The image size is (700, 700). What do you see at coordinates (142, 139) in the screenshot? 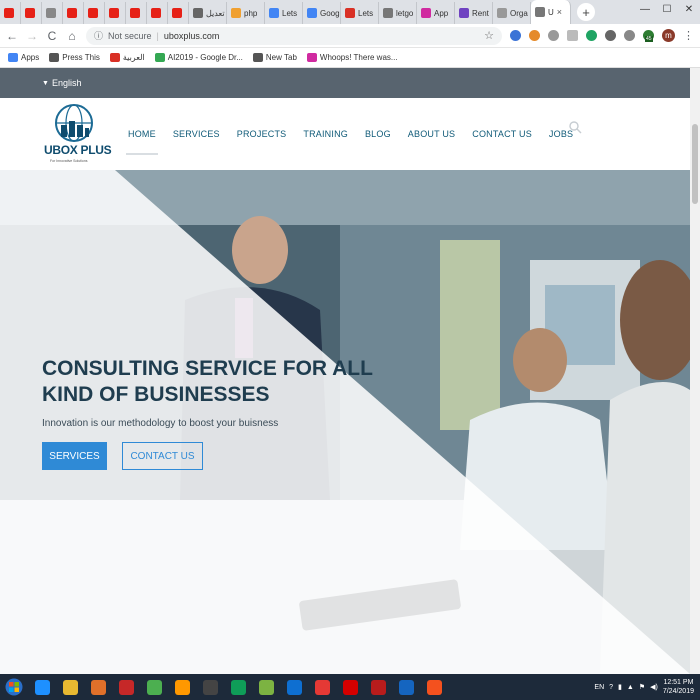
I see `nav-item-home: HOME` at bounding box center [142, 139].